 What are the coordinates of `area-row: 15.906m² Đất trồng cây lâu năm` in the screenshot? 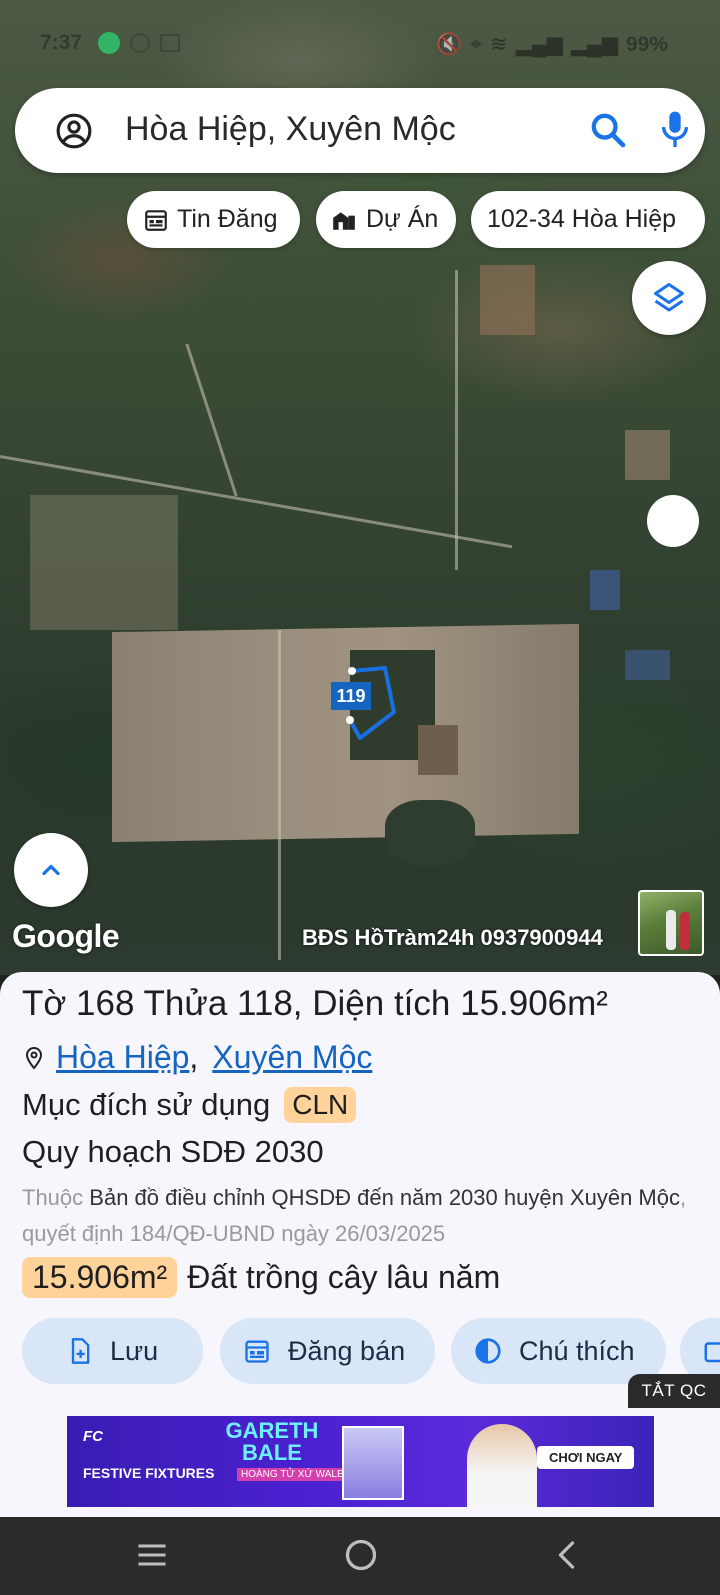 It's located at (261, 1277).